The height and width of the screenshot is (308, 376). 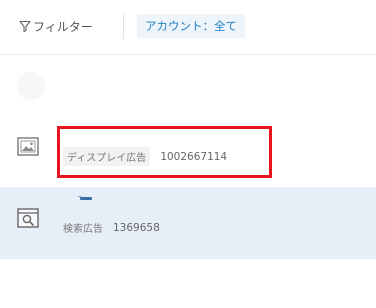 I want to click on placeholder-avatar, so click(x=31, y=86).